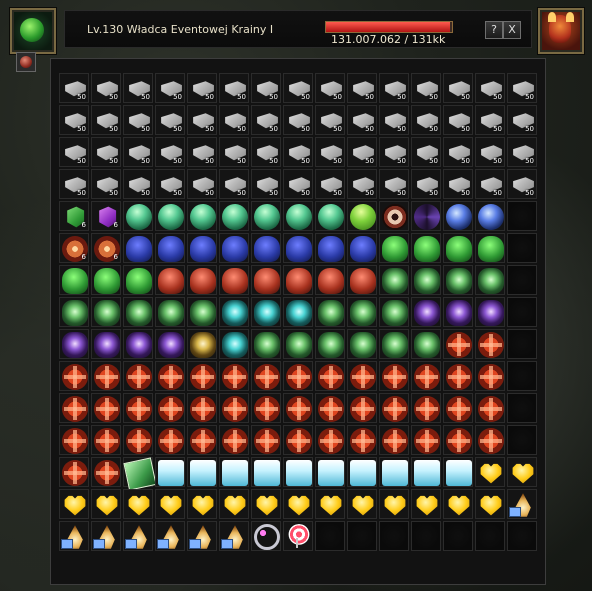 The width and height of the screenshot is (592, 591). I want to click on inventory-slot: 6, so click(74, 248).